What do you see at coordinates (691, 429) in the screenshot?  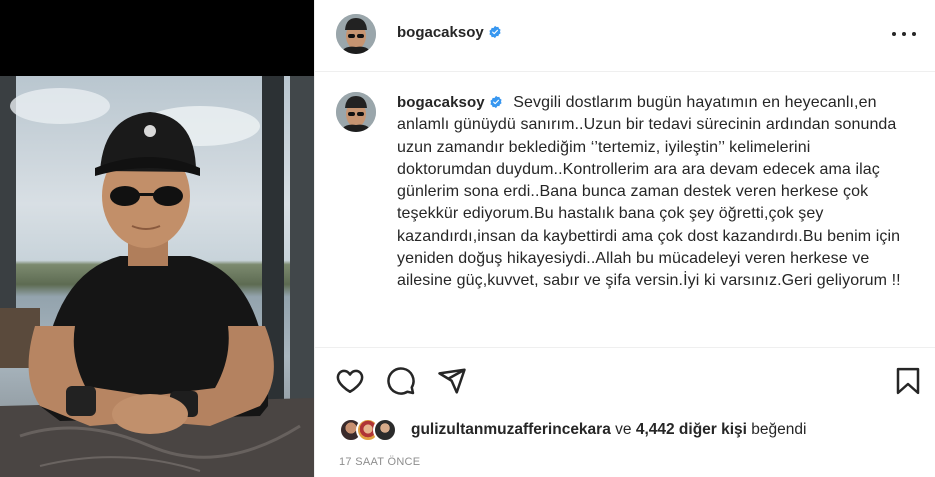 I see `other-likers-link: 4,442 diğer kişi` at bounding box center [691, 429].